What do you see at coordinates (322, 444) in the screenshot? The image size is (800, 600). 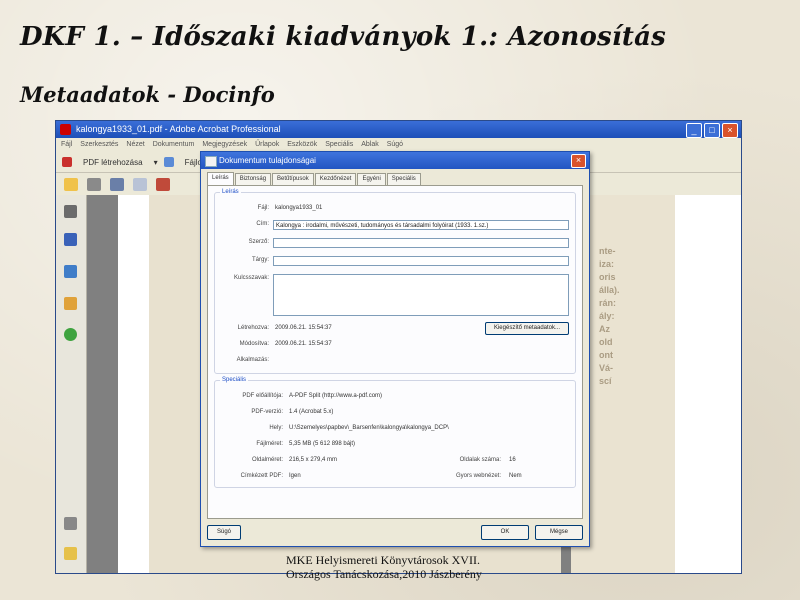 I see `file-size-value: 5,35 MB (5 612 898 bájt)` at bounding box center [322, 444].